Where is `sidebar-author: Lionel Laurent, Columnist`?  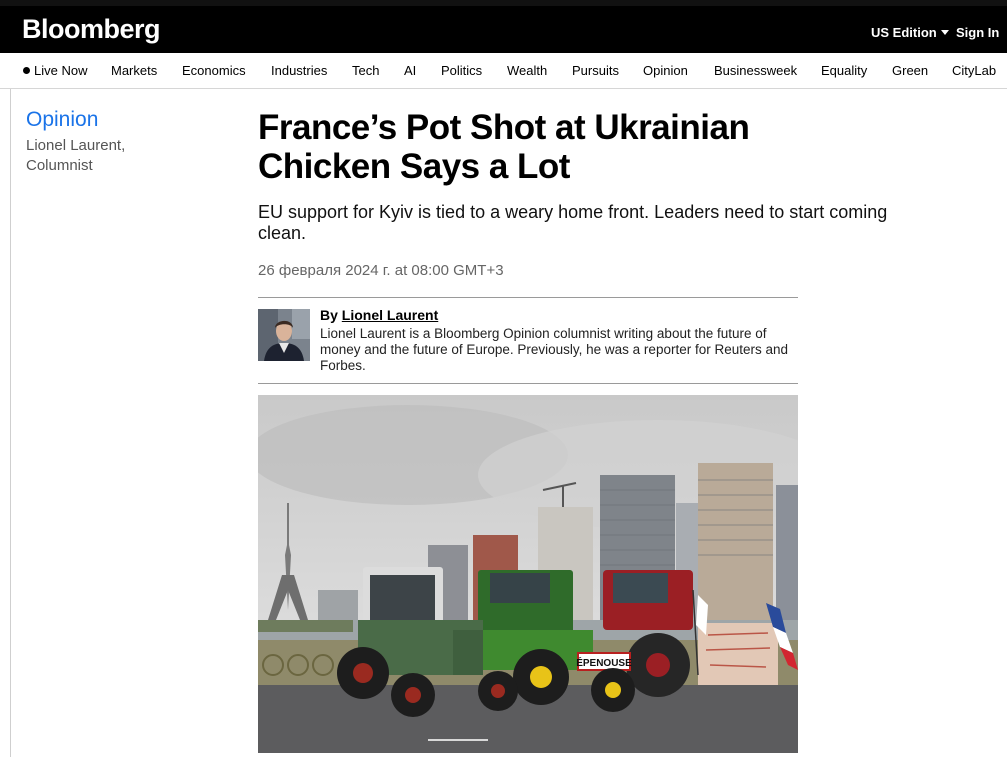
sidebar-author: Lionel Laurent, Columnist is located at coordinates (76, 155).